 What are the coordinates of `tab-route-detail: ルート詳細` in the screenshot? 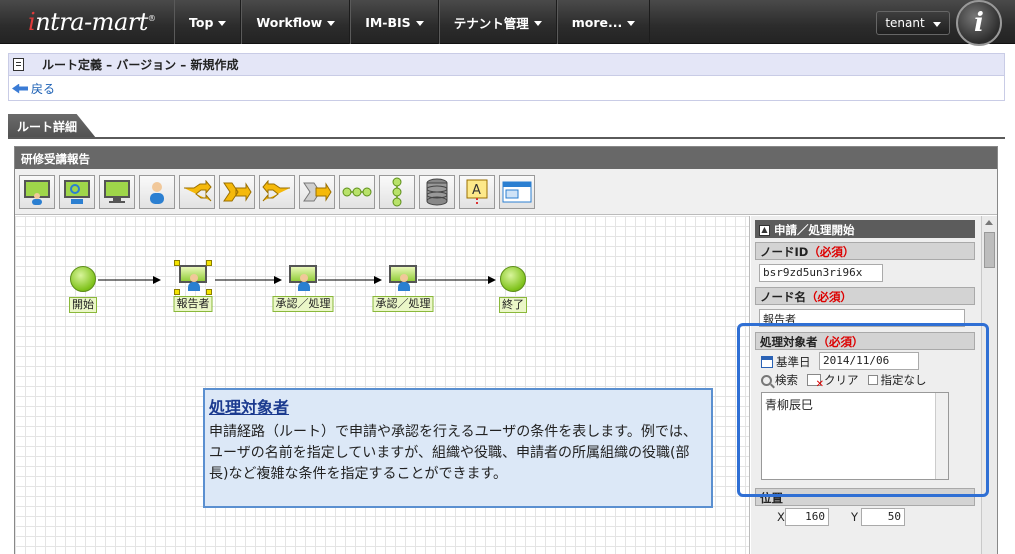 It's located at (52, 126).